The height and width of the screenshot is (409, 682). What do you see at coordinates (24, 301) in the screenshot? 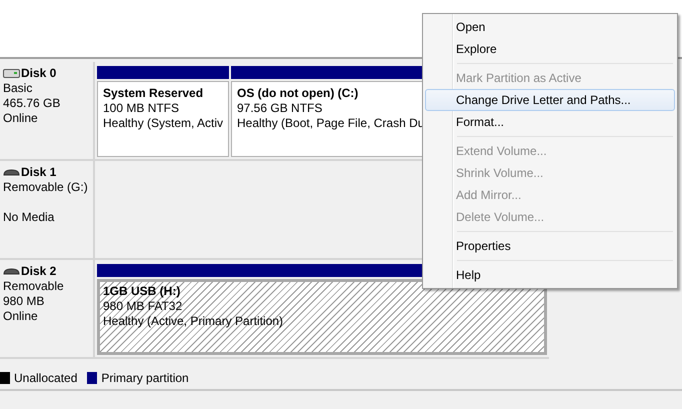
I see `disk-size: 980 MB` at bounding box center [24, 301].